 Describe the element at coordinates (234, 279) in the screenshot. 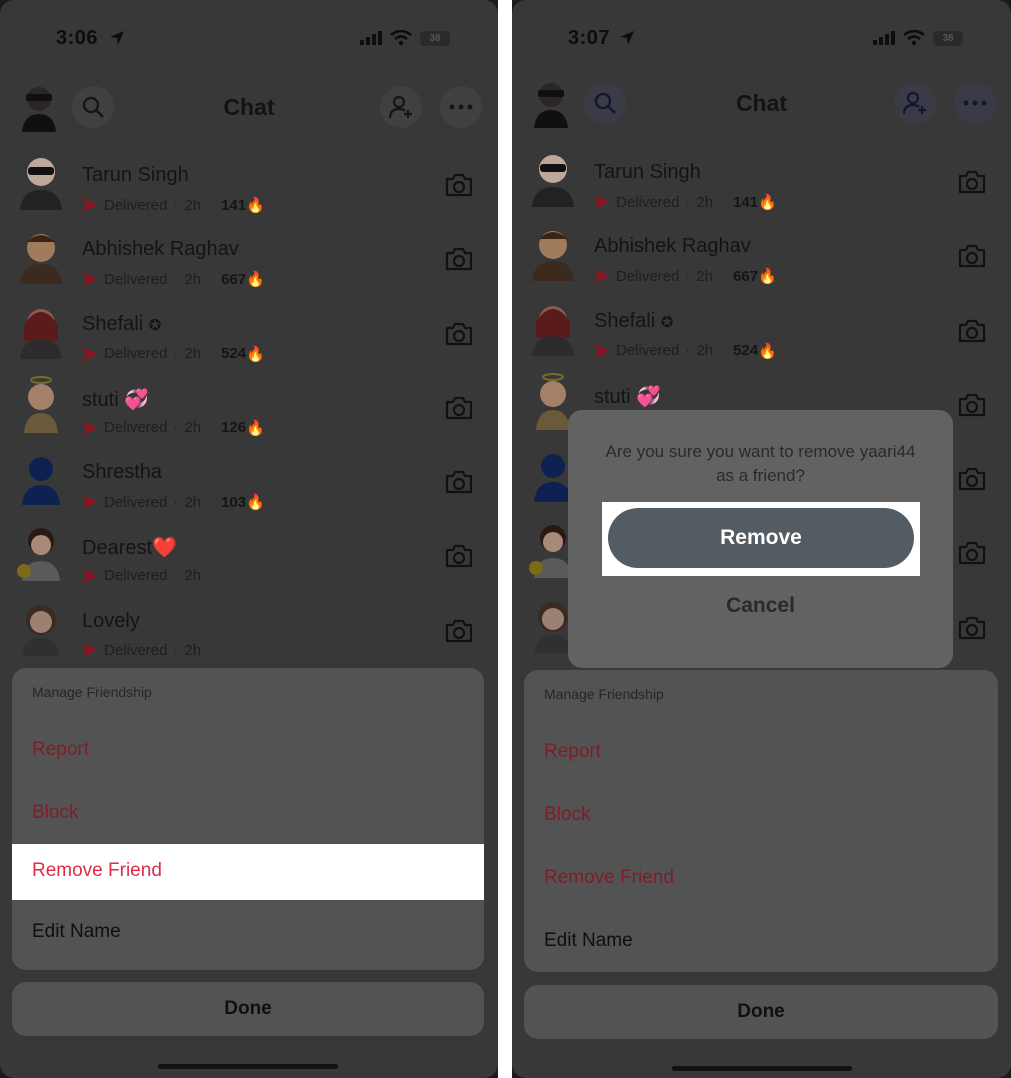

I see `streak-count: 667` at that location.